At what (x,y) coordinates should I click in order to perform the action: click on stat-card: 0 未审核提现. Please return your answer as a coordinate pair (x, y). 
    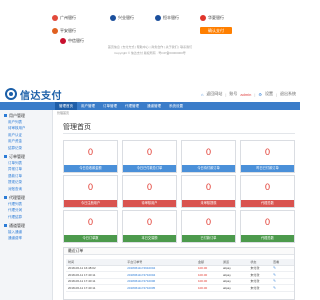
    Looking at the image, I should click on (208, 191).